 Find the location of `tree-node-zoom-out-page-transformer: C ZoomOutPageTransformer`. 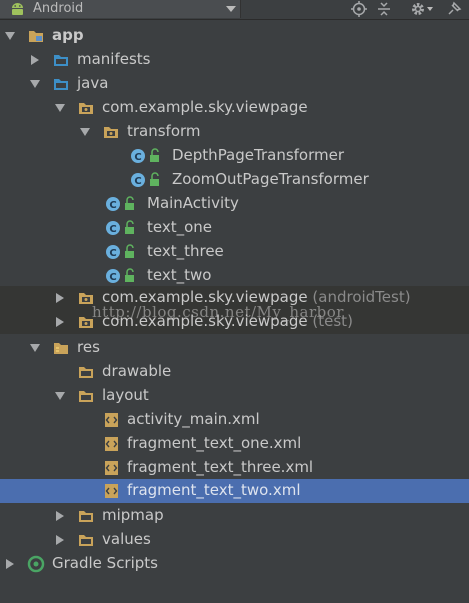

tree-node-zoom-out-page-transformer: C ZoomOutPageTransformer is located at coordinates (234, 180).